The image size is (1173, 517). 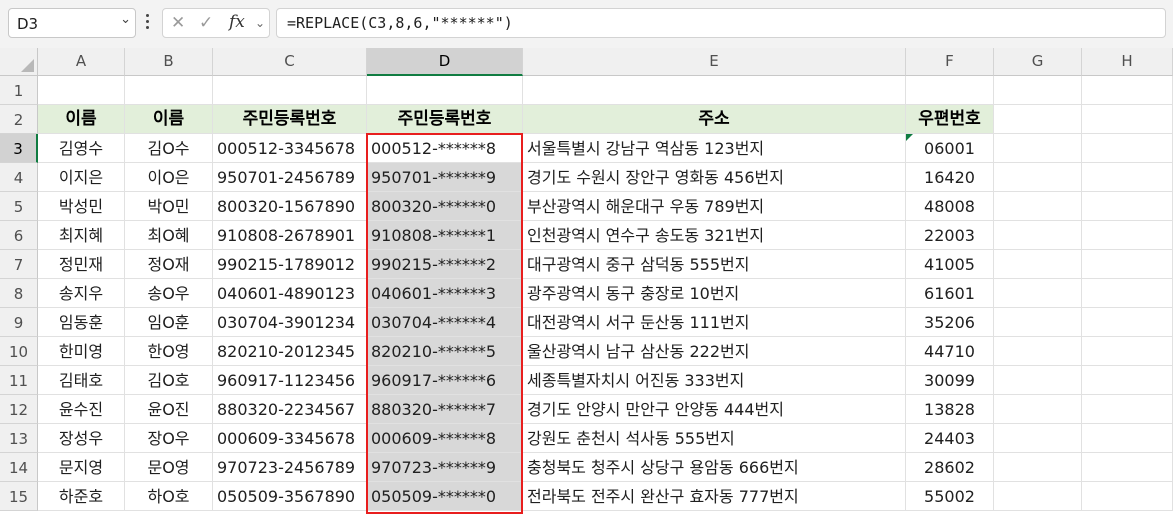 I want to click on row-header-10: 10, so click(x=19, y=351).